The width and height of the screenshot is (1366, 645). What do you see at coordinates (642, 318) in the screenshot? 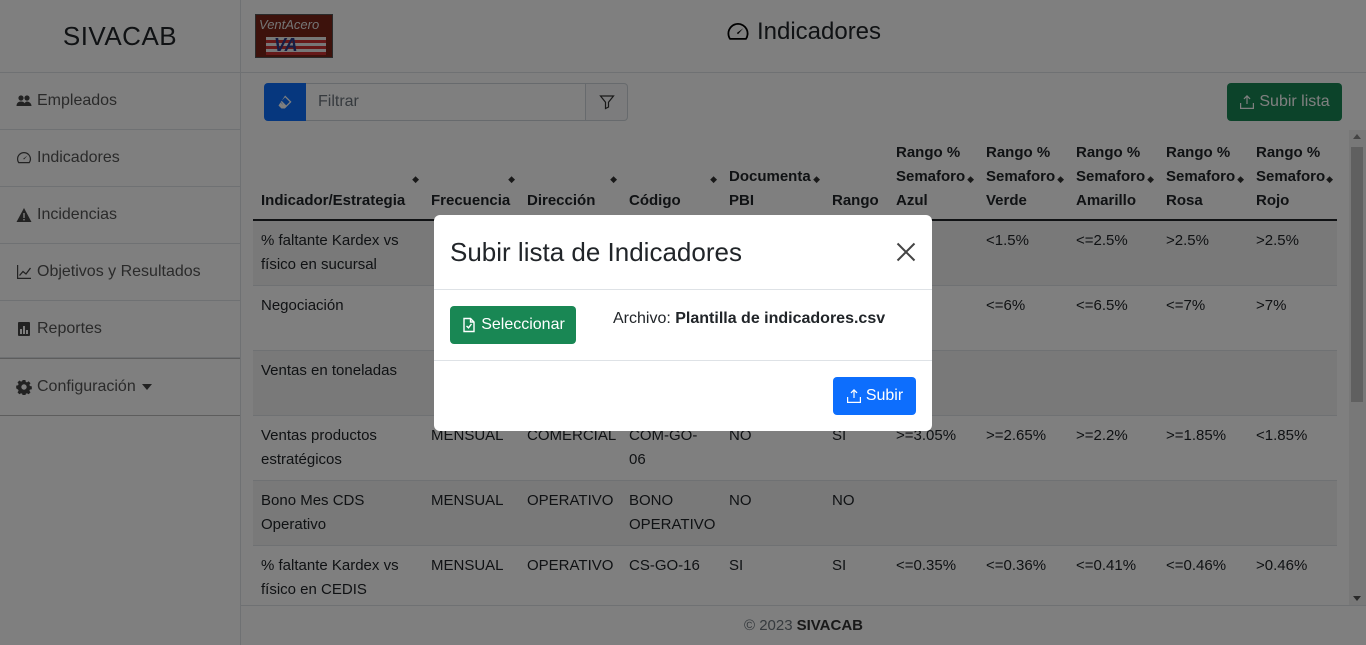
I see `file-label: Archivo:` at bounding box center [642, 318].